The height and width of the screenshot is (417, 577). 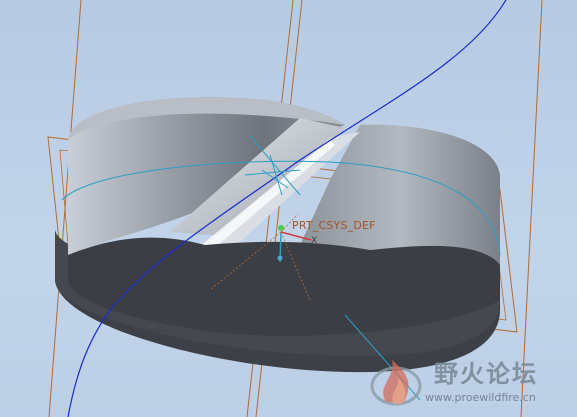 I want to click on watermark-title: 野火论坛, so click(x=486, y=374).